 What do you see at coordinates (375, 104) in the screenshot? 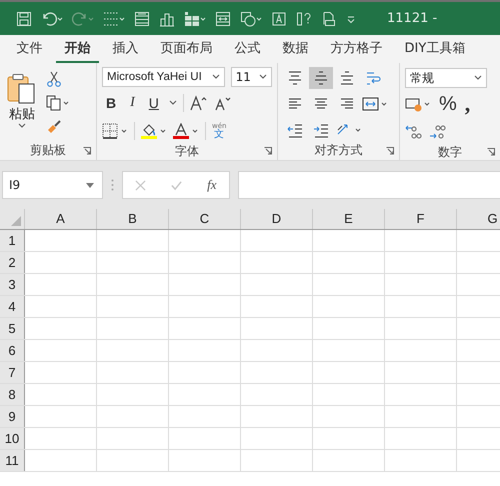
I see `merge-cells-icon` at bounding box center [375, 104].